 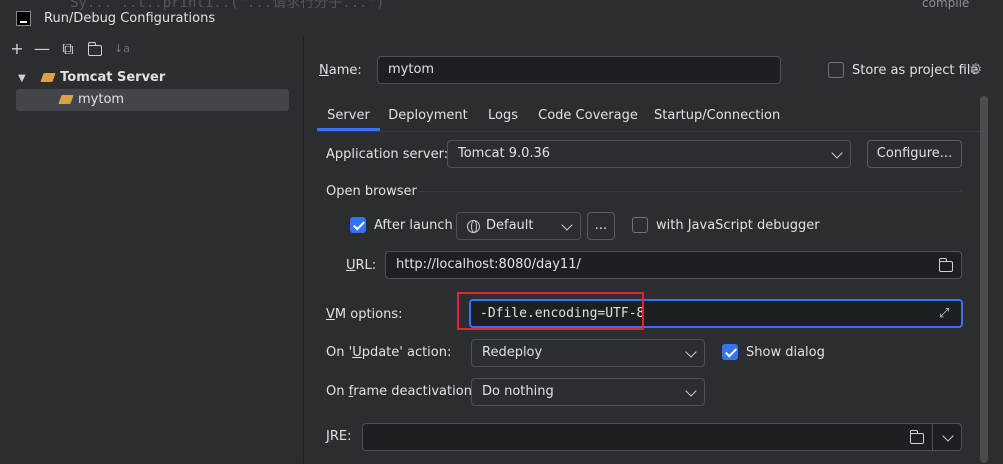 What do you see at coordinates (130, 18) in the screenshot?
I see `window-title: Run/Debug Configurations` at bounding box center [130, 18].